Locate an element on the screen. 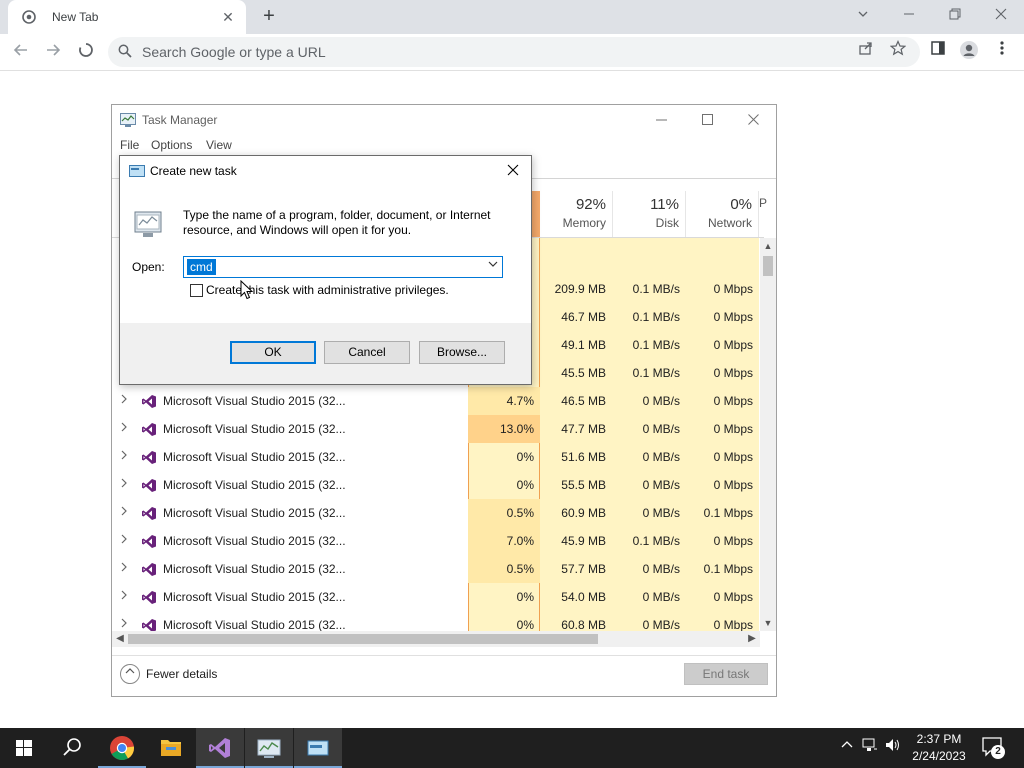  tm-minimize-icon is located at coordinates (661, 120).